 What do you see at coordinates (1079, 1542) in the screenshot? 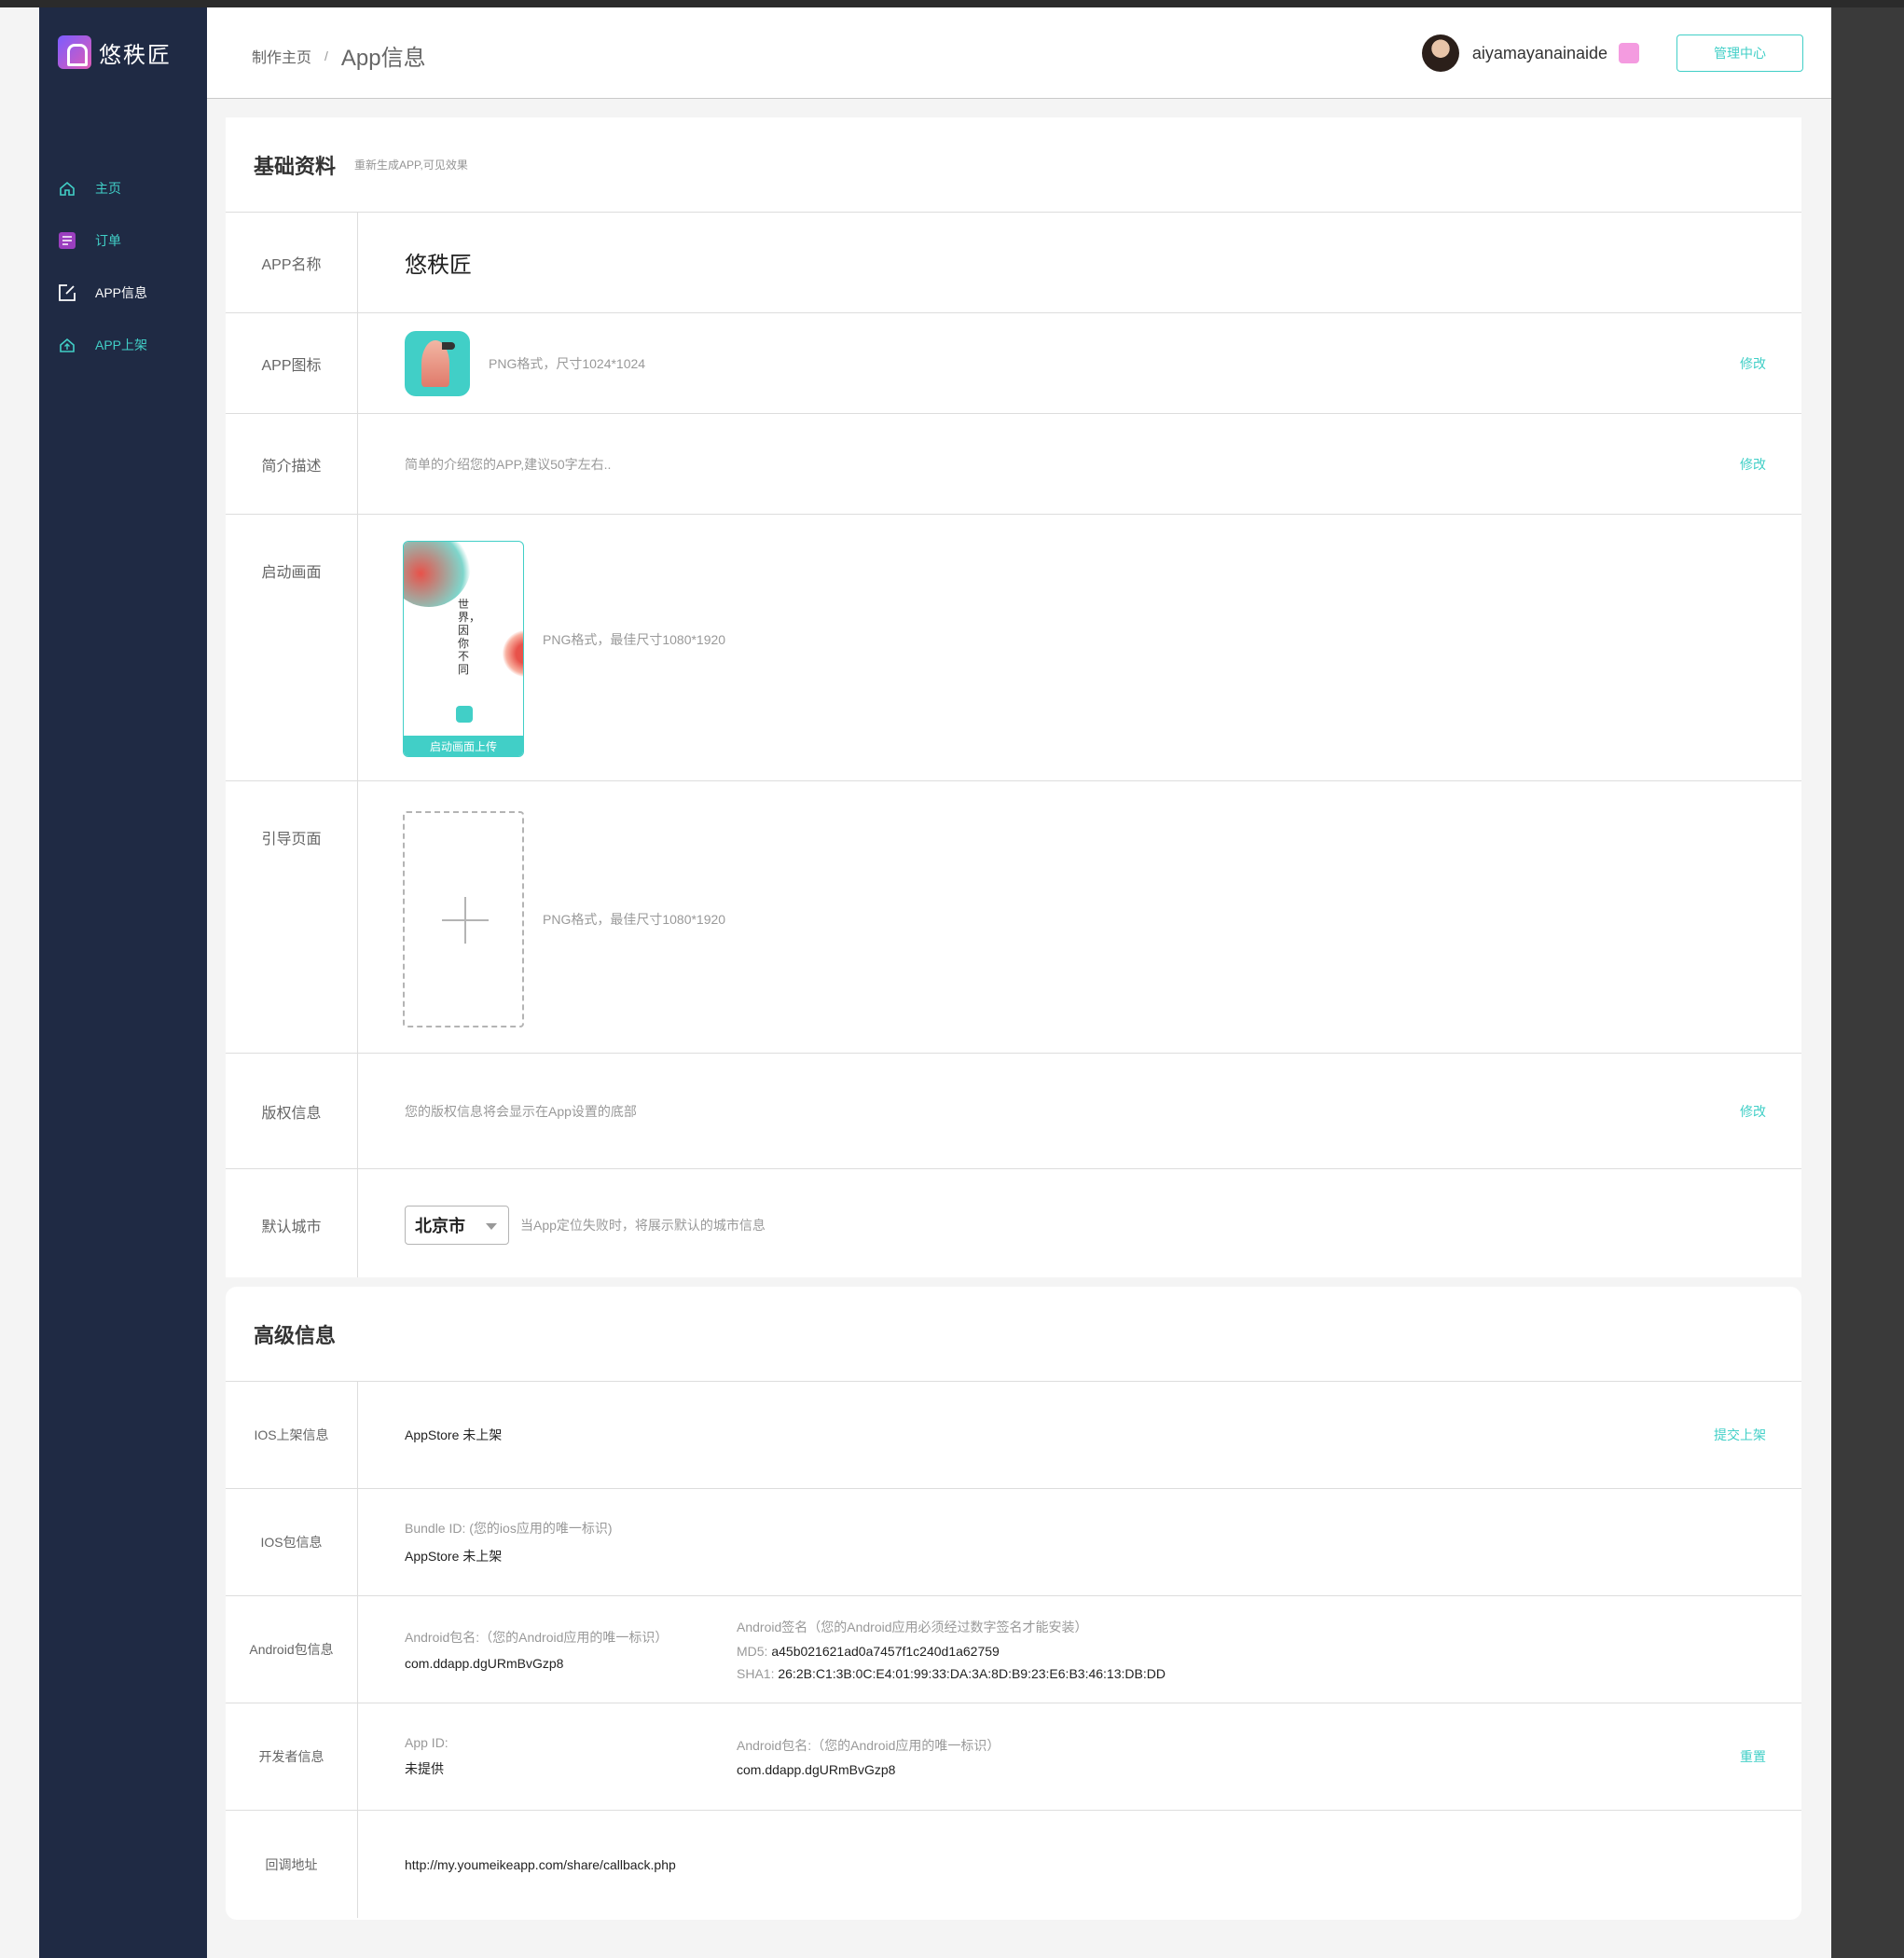
I see `ios-package-cell: Bundle ID: (您的ios应用的唯一标识) AppStore 未上架` at bounding box center [1079, 1542].